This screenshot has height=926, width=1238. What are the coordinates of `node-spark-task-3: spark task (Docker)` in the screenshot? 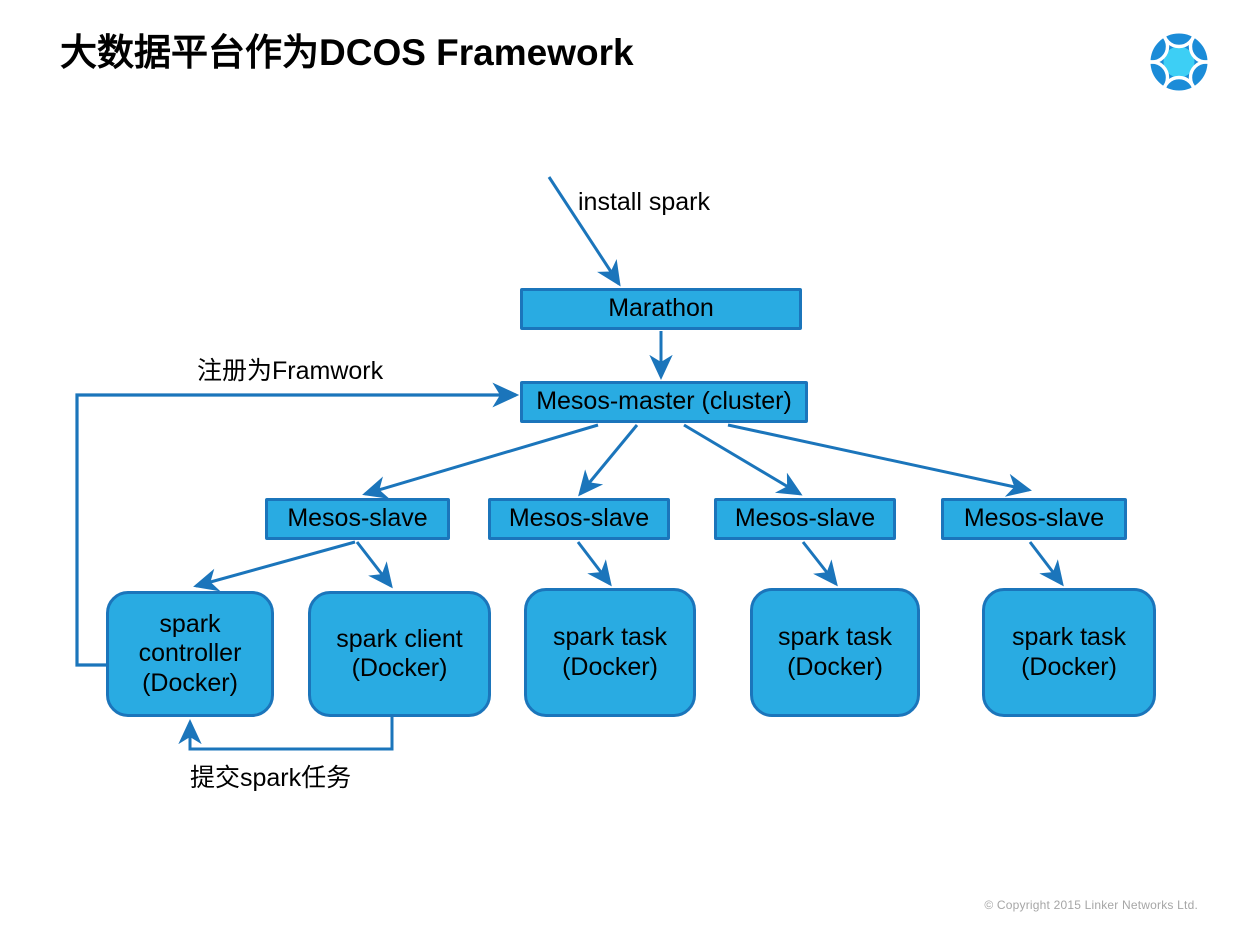 It's located at (1069, 652).